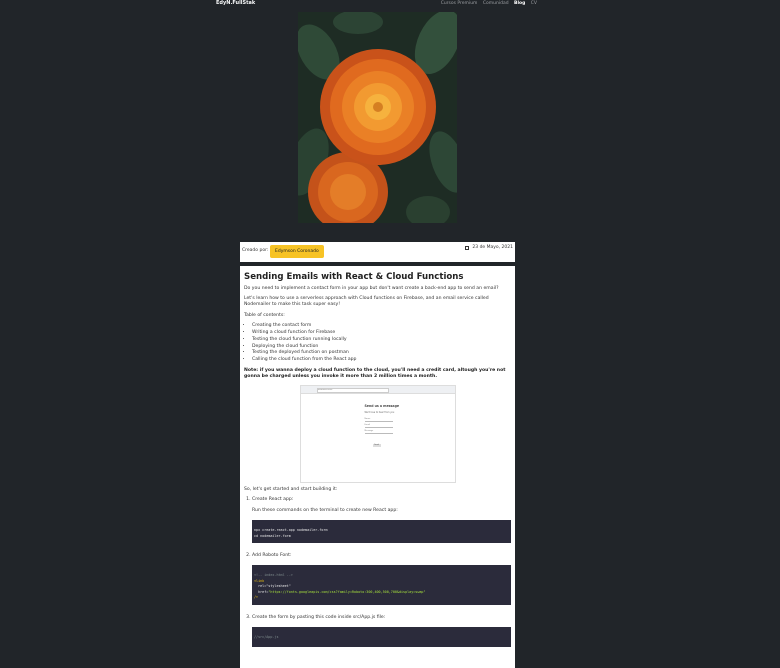  Describe the element at coordinates (382, 405) in the screenshot. I see `screenshot-form-title: Send us a message` at that location.